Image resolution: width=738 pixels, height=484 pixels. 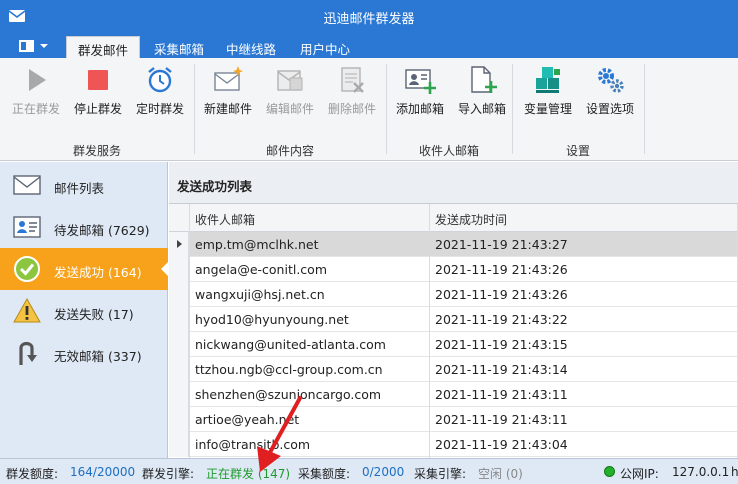 What do you see at coordinates (247, 419) in the screenshot?
I see `cell-email: artioe@yeah.net` at bounding box center [247, 419].